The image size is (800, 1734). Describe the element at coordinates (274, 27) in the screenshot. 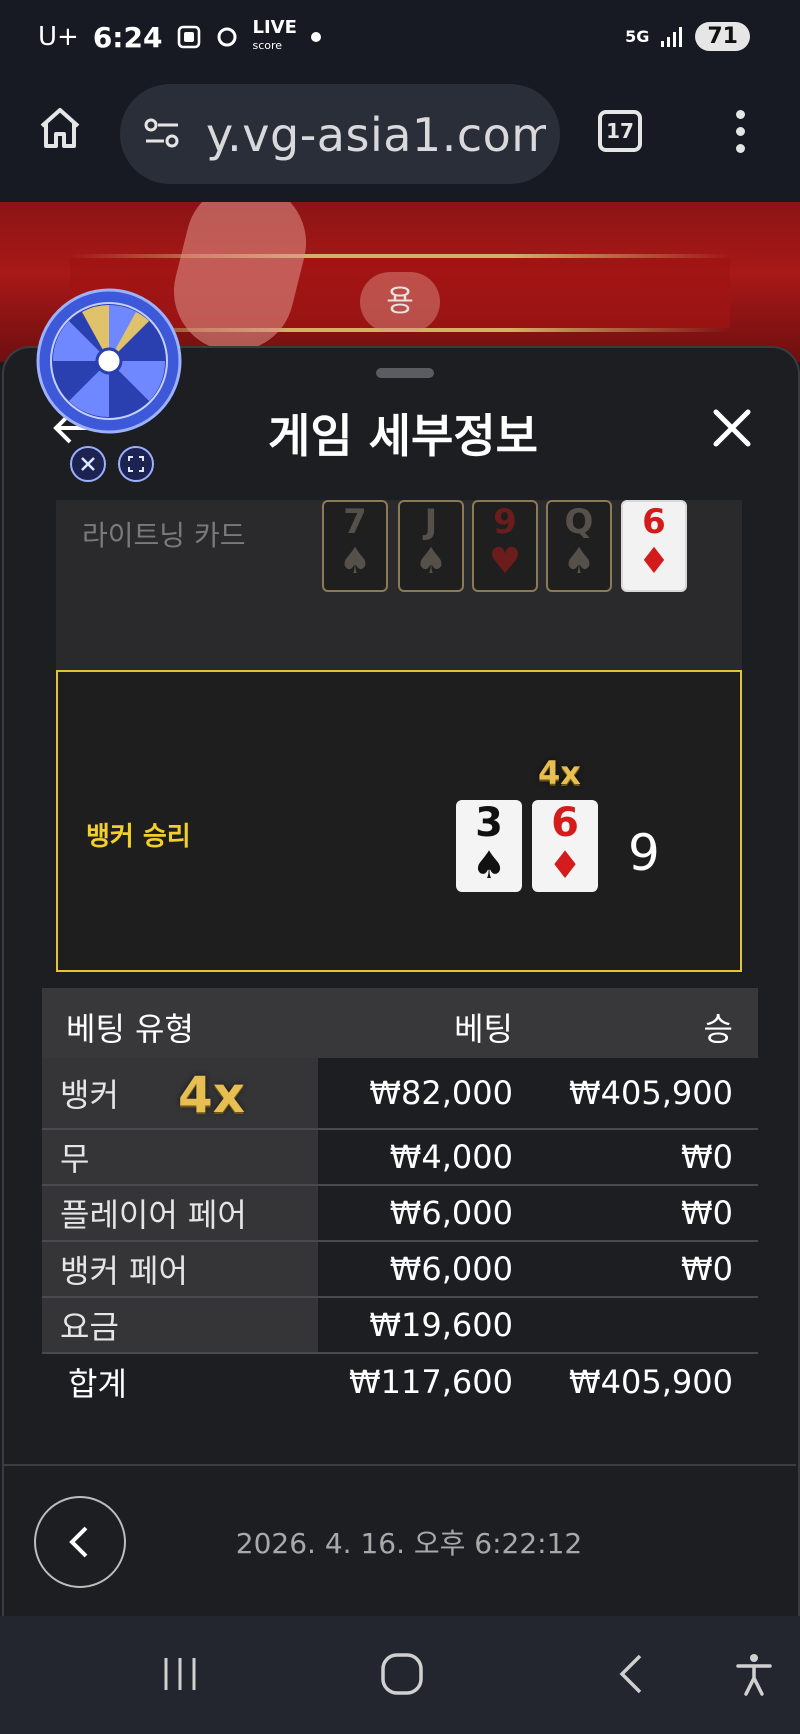

I see `live-label: LIVE` at that location.